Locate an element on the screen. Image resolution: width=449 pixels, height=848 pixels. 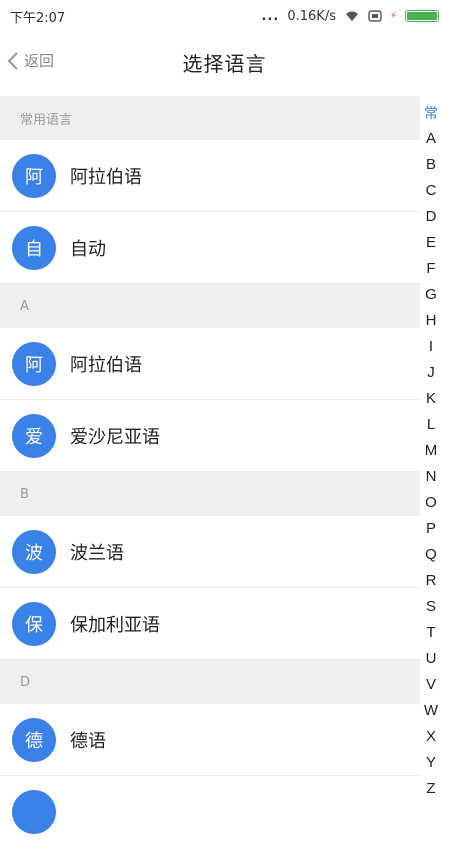
network-speed: 0.16K/s is located at coordinates (311, 16).